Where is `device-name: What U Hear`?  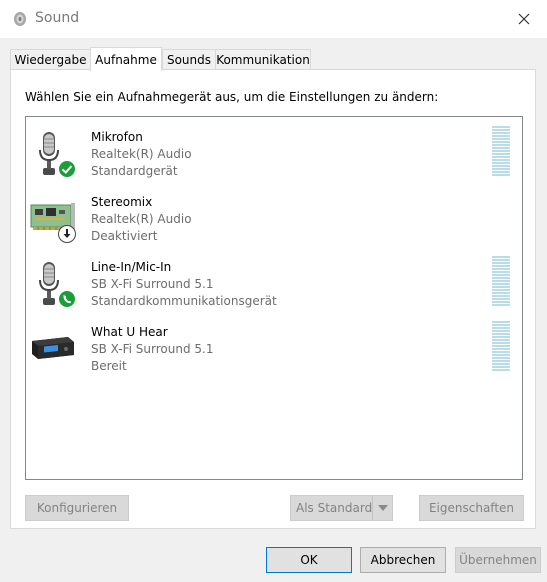
device-name: What U Hear is located at coordinates (129, 332).